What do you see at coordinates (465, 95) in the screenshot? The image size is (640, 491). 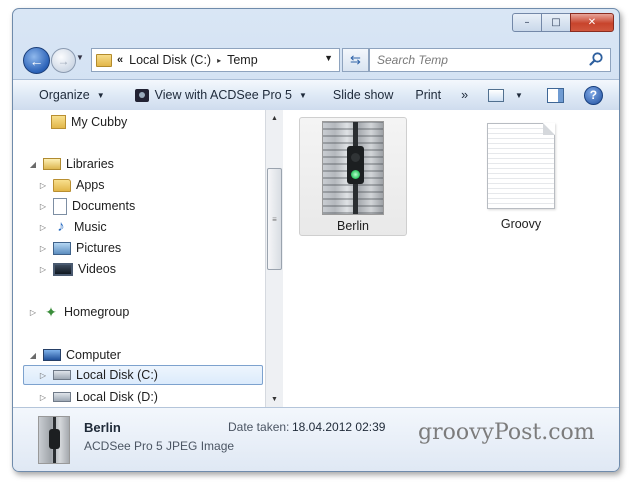 I see `more-commands-label: »` at bounding box center [465, 95].